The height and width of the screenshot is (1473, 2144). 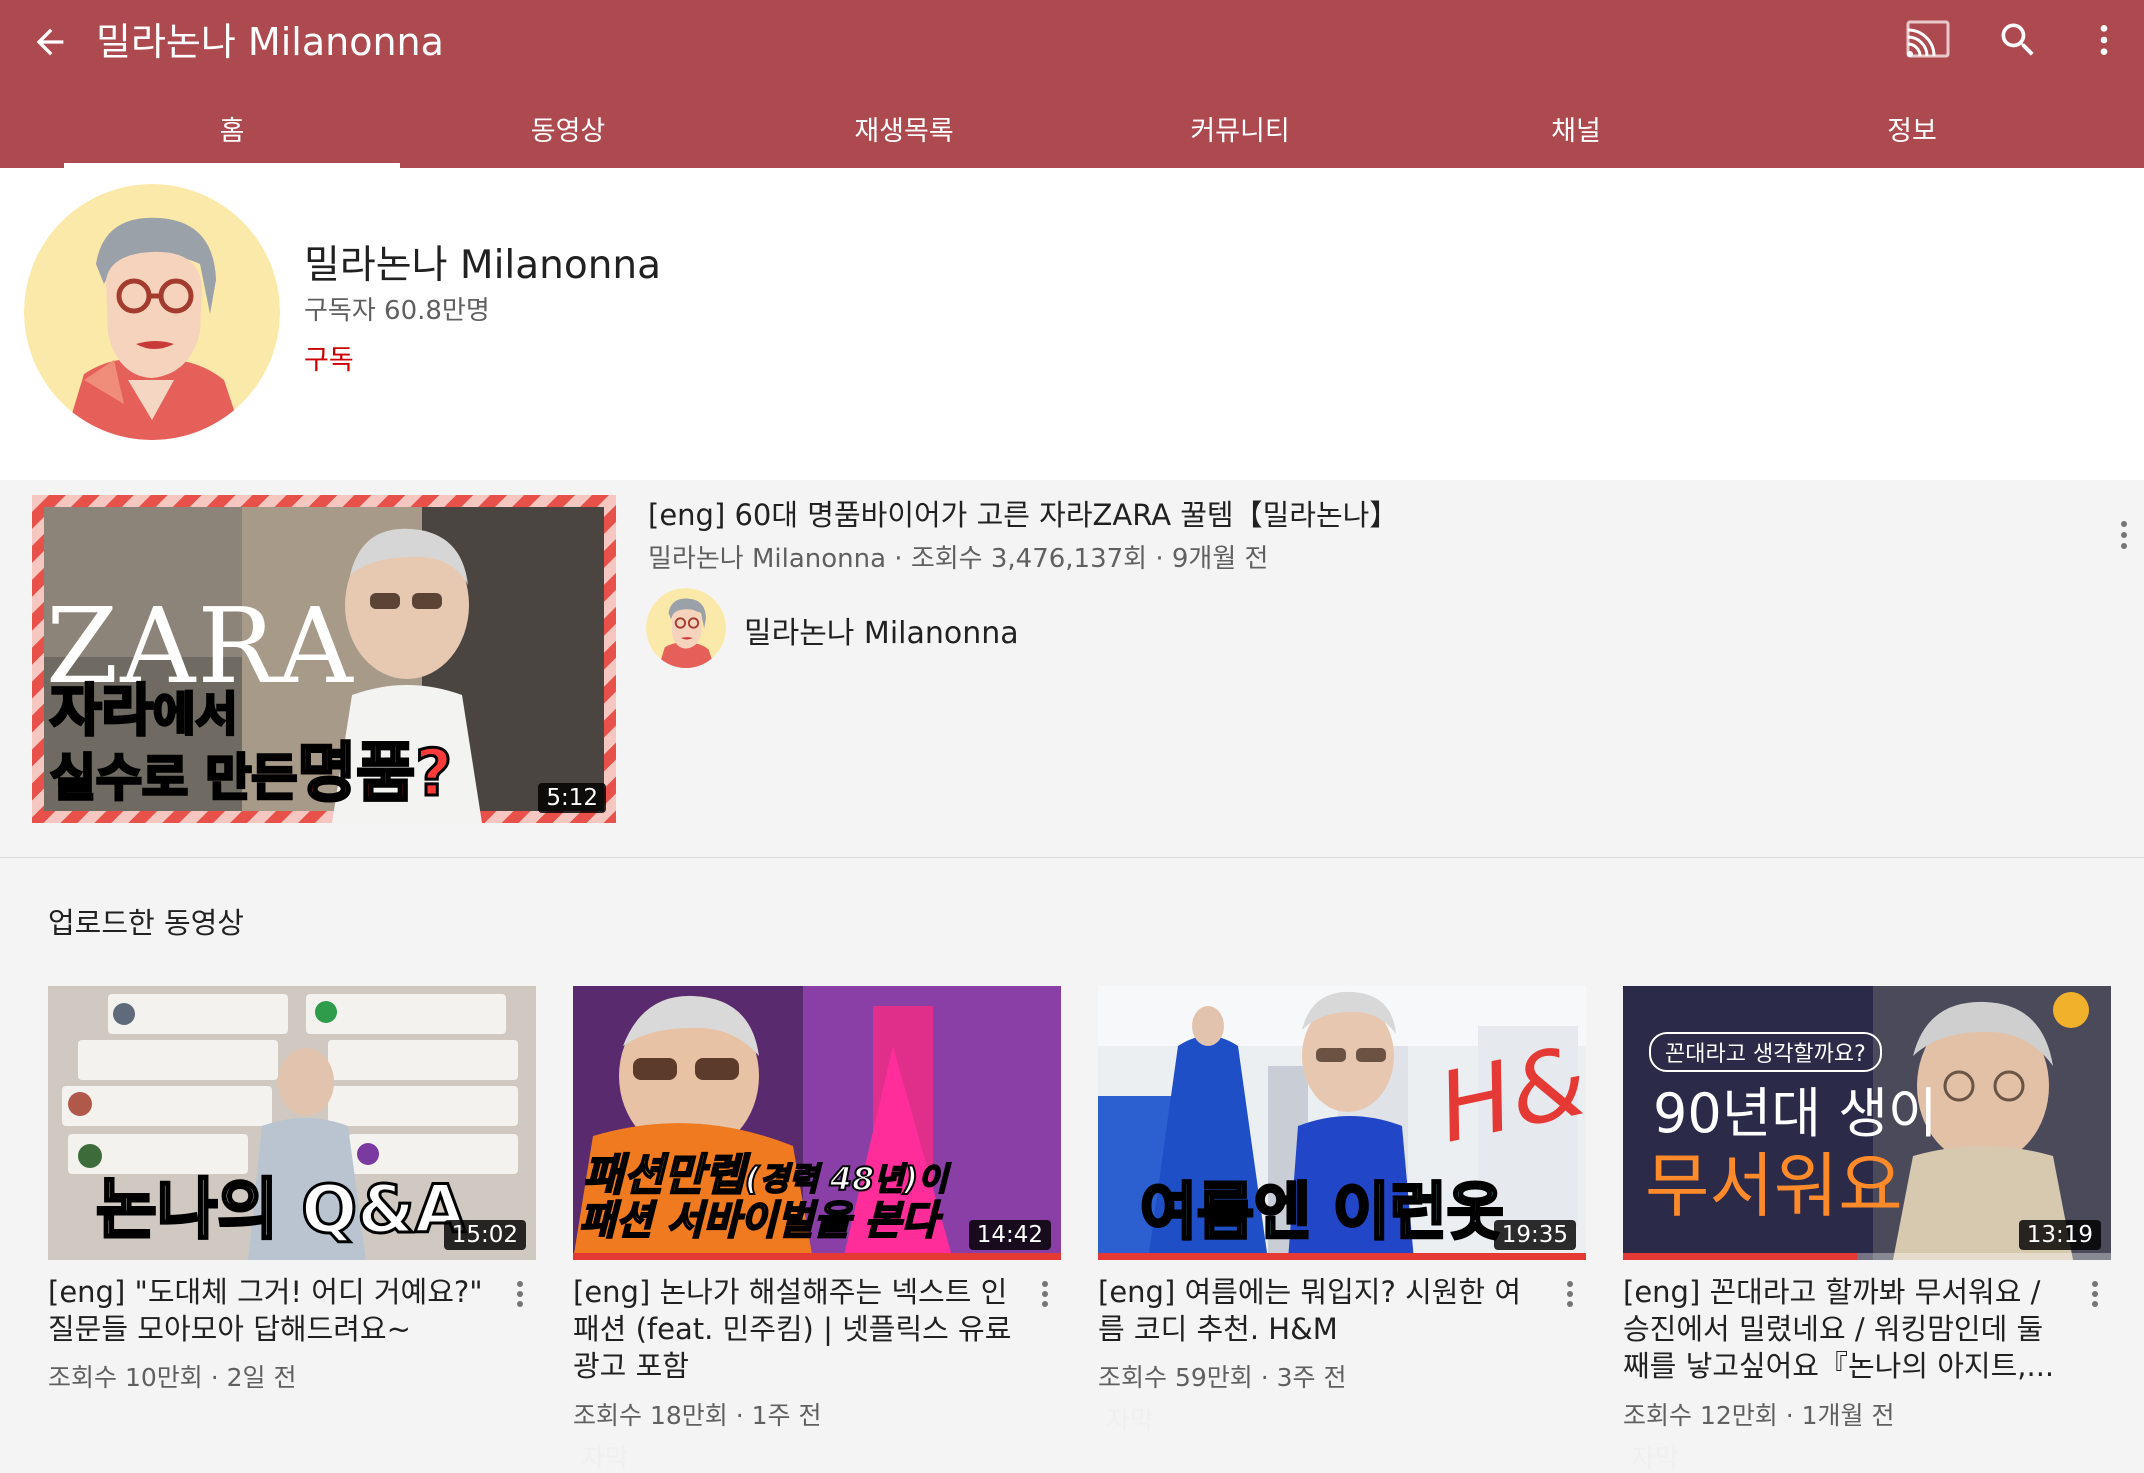 What do you see at coordinates (250, 774) in the screenshot?
I see `featured-thumb-caption-line2: 실수로 만든명품?` at bounding box center [250, 774].